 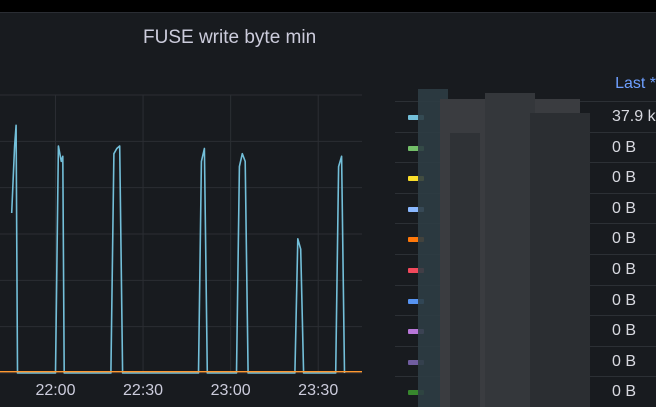 I want to click on x-axis-tick-label: 23:30, so click(x=318, y=390).